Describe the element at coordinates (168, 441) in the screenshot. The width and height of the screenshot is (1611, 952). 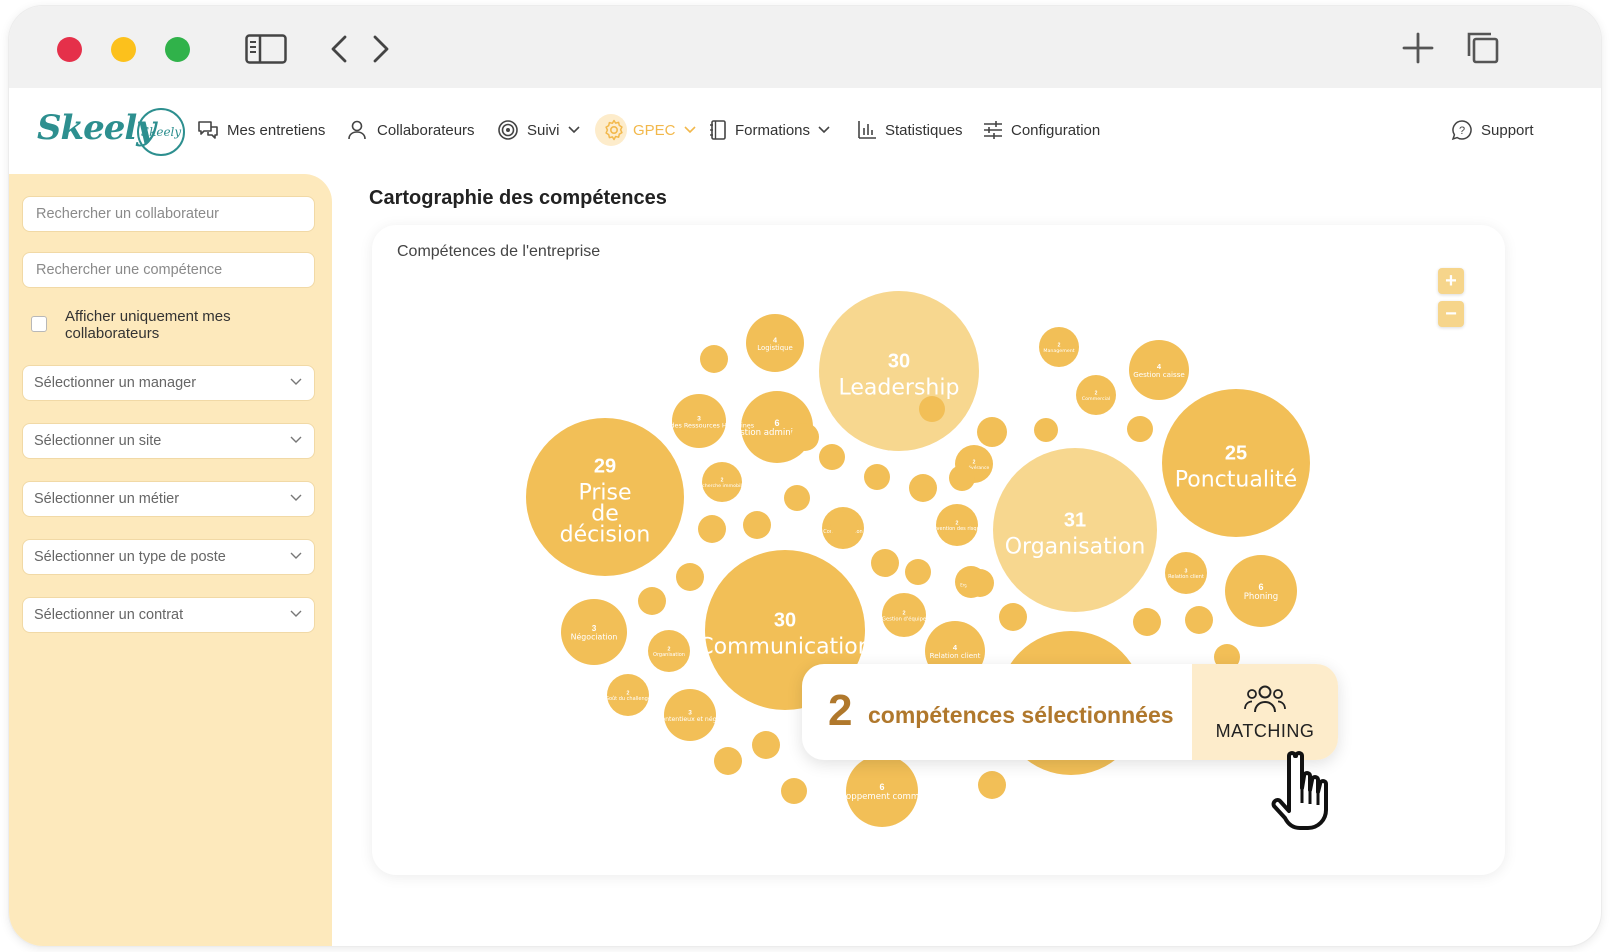
I see `select-site: Sélectionner un site` at that location.